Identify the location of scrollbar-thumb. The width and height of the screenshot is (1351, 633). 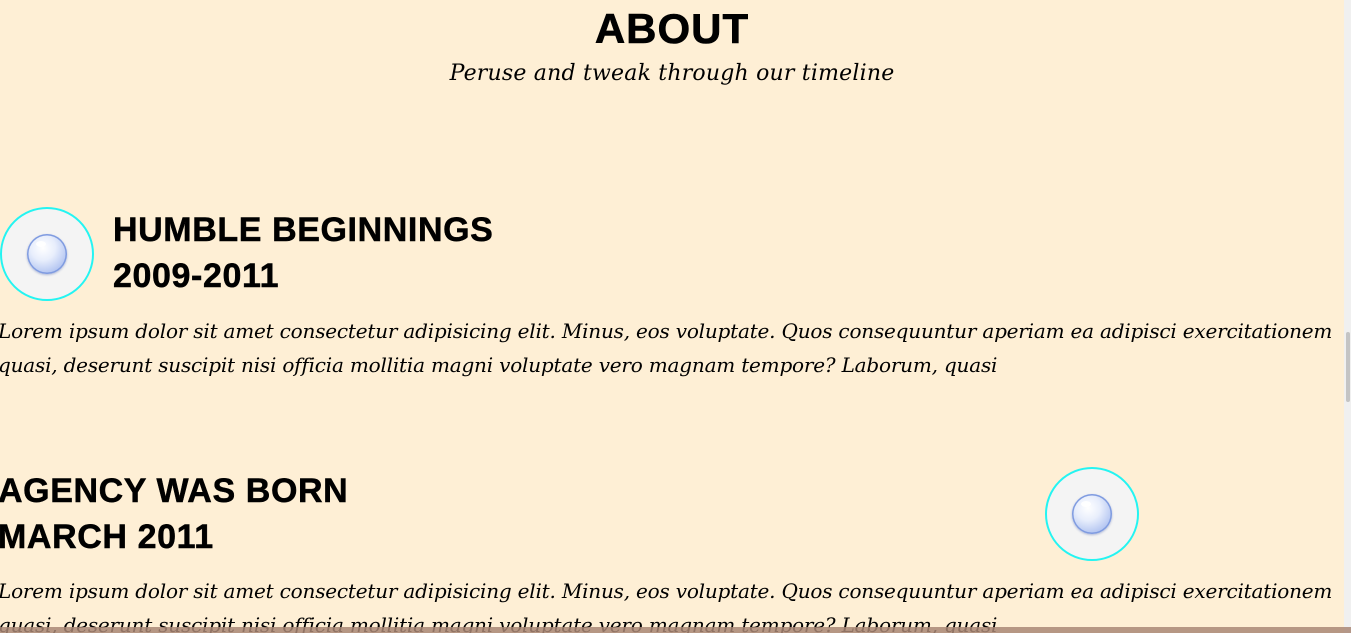
(1348, 367).